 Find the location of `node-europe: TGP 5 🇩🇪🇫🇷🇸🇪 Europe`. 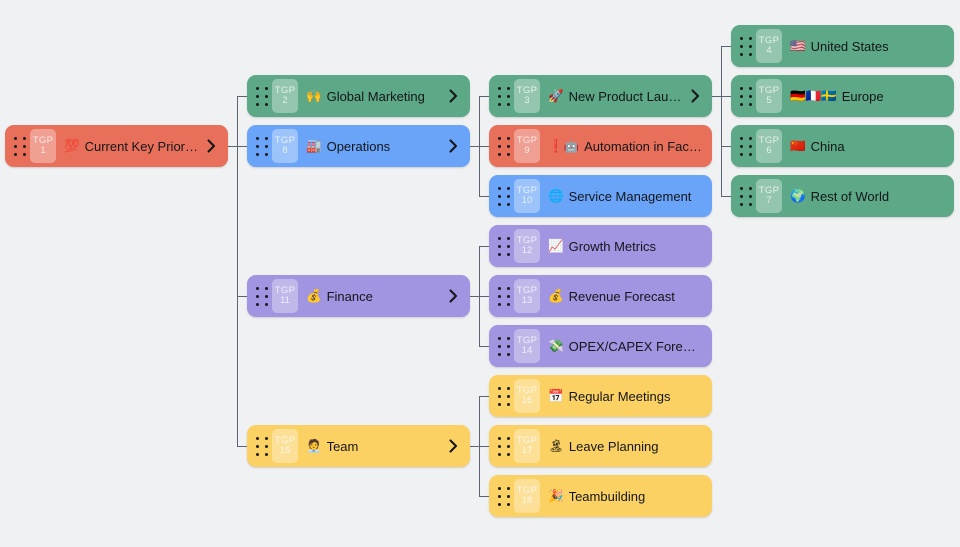

node-europe: TGP 5 🇩🇪🇫🇷🇸🇪 Europe is located at coordinates (842, 96).